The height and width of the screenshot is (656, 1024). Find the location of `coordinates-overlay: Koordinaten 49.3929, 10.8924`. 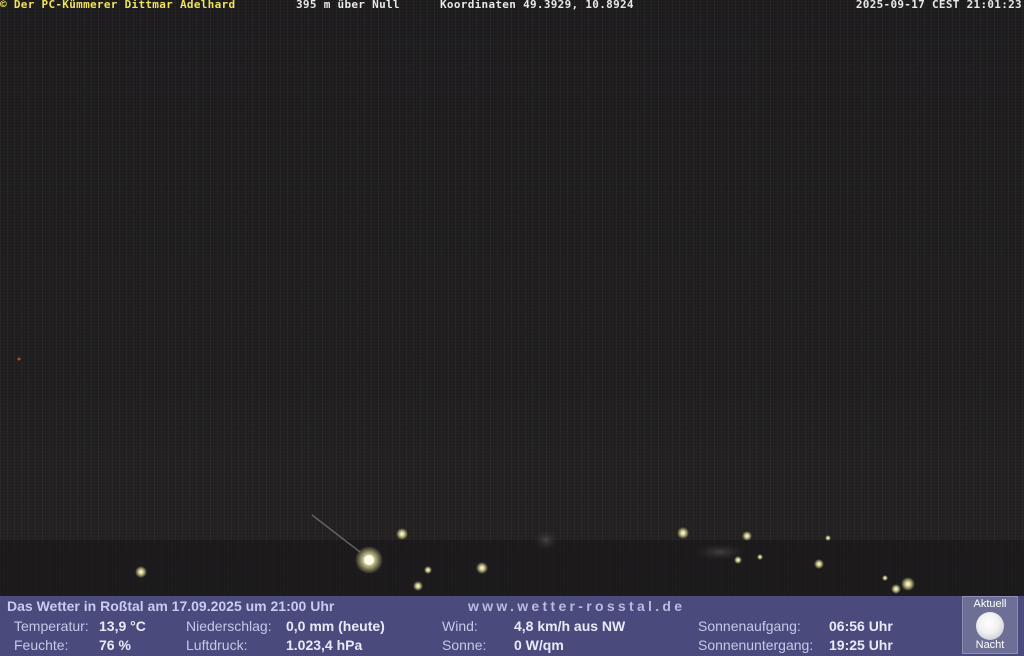

coordinates-overlay: Koordinaten 49.3929, 10.8924 is located at coordinates (537, 5).